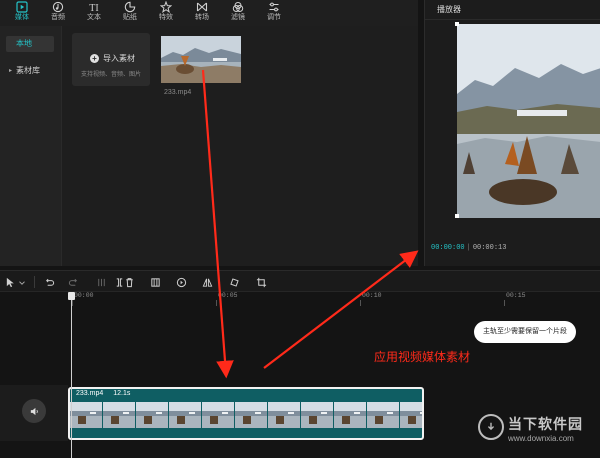 The height and width of the screenshot is (458, 600). I want to click on total-time: 00:00:13, so click(489, 248).